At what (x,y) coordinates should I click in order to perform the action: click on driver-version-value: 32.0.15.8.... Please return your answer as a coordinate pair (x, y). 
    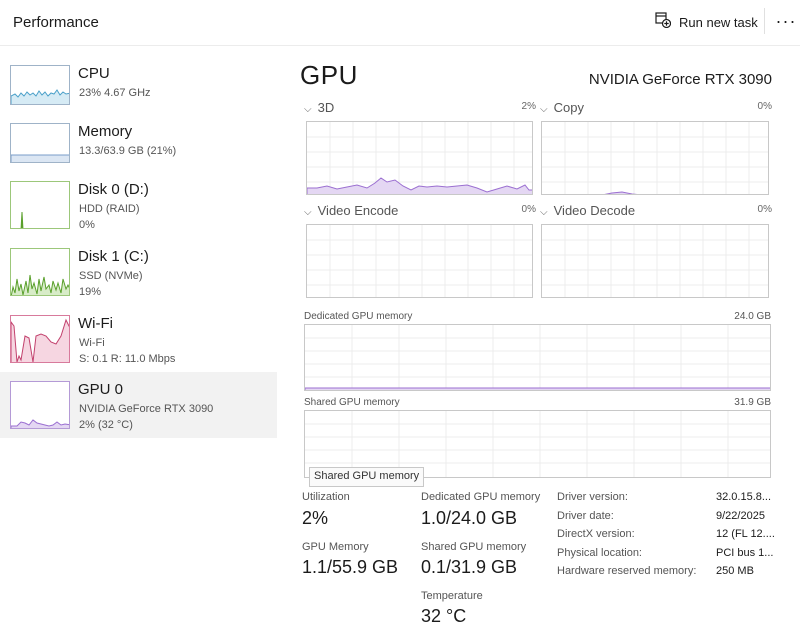
    Looking at the image, I should click on (744, 497).